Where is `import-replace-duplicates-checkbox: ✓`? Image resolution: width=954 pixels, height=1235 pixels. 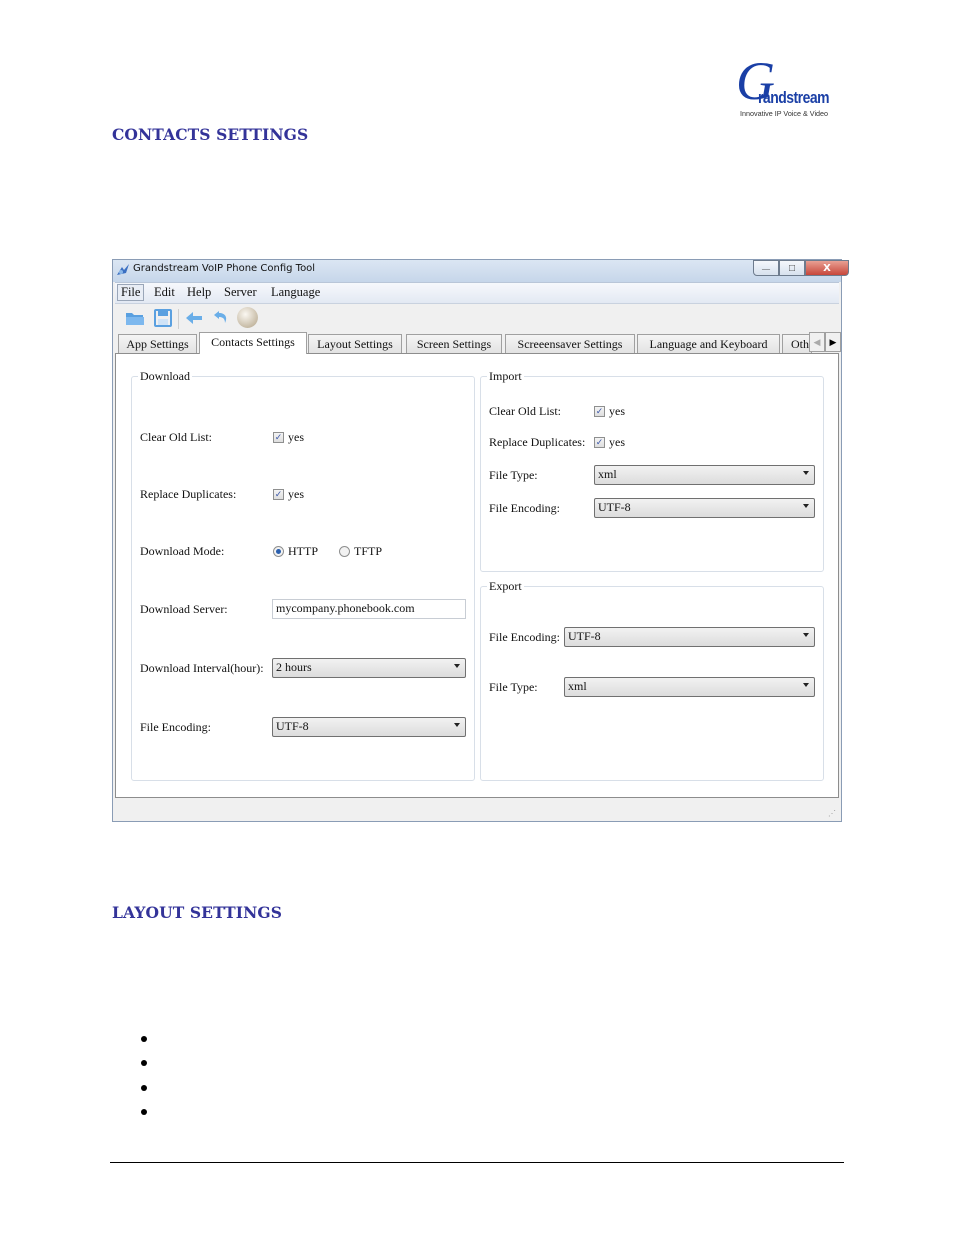 import-replace-duplicates-checkbox: ✓ is located at coordinates (599, 442).